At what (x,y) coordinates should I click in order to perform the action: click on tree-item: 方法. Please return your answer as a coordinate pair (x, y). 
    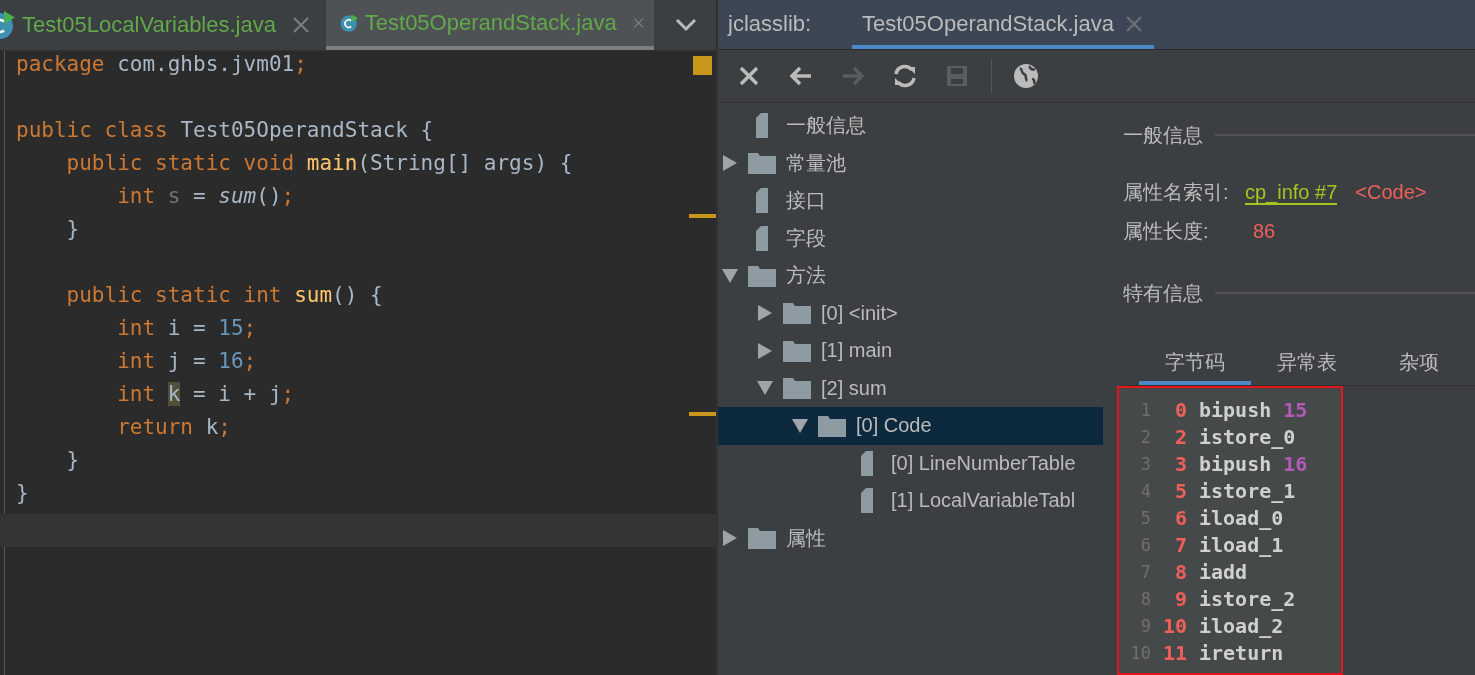
    Looking at the image, I should click on (910, 276).